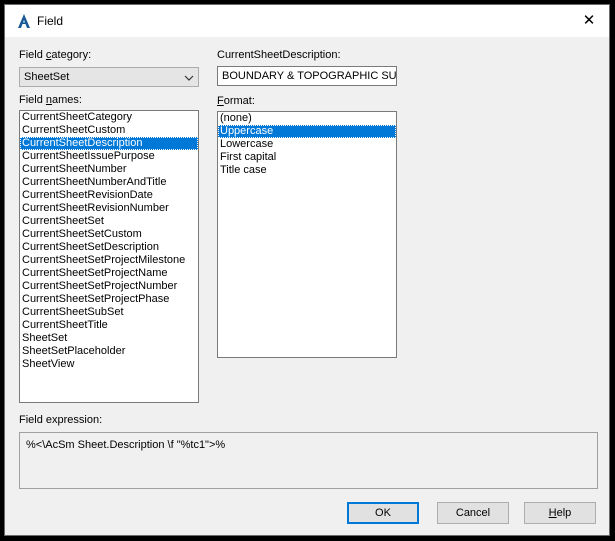 The width and height of the screenshot is (615, 541). I want to click on field-category-value: SheetSet, so click(47, 77).